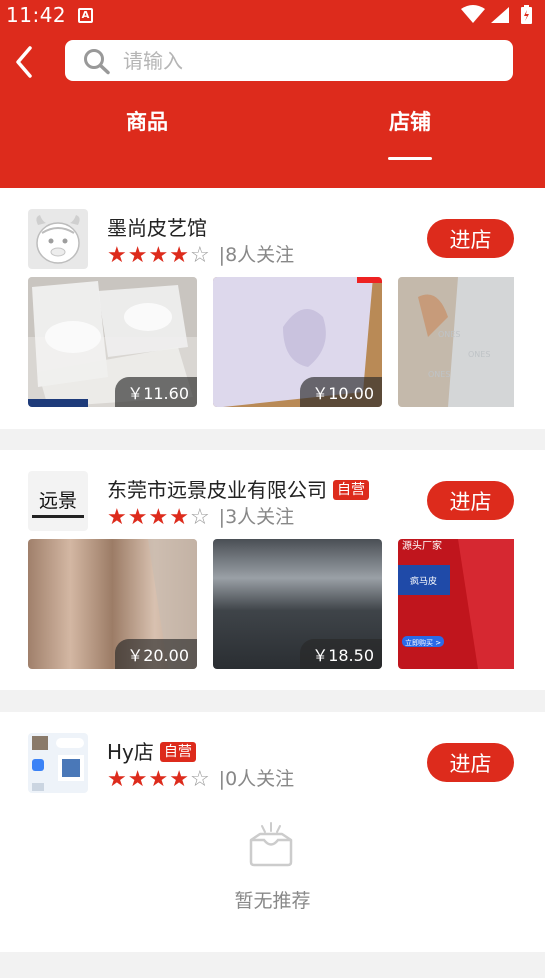  What do you see at coordinates (341, 654) in the screenshot?
I see `product-price: ￥18.50` at bounding box center [341, 654].